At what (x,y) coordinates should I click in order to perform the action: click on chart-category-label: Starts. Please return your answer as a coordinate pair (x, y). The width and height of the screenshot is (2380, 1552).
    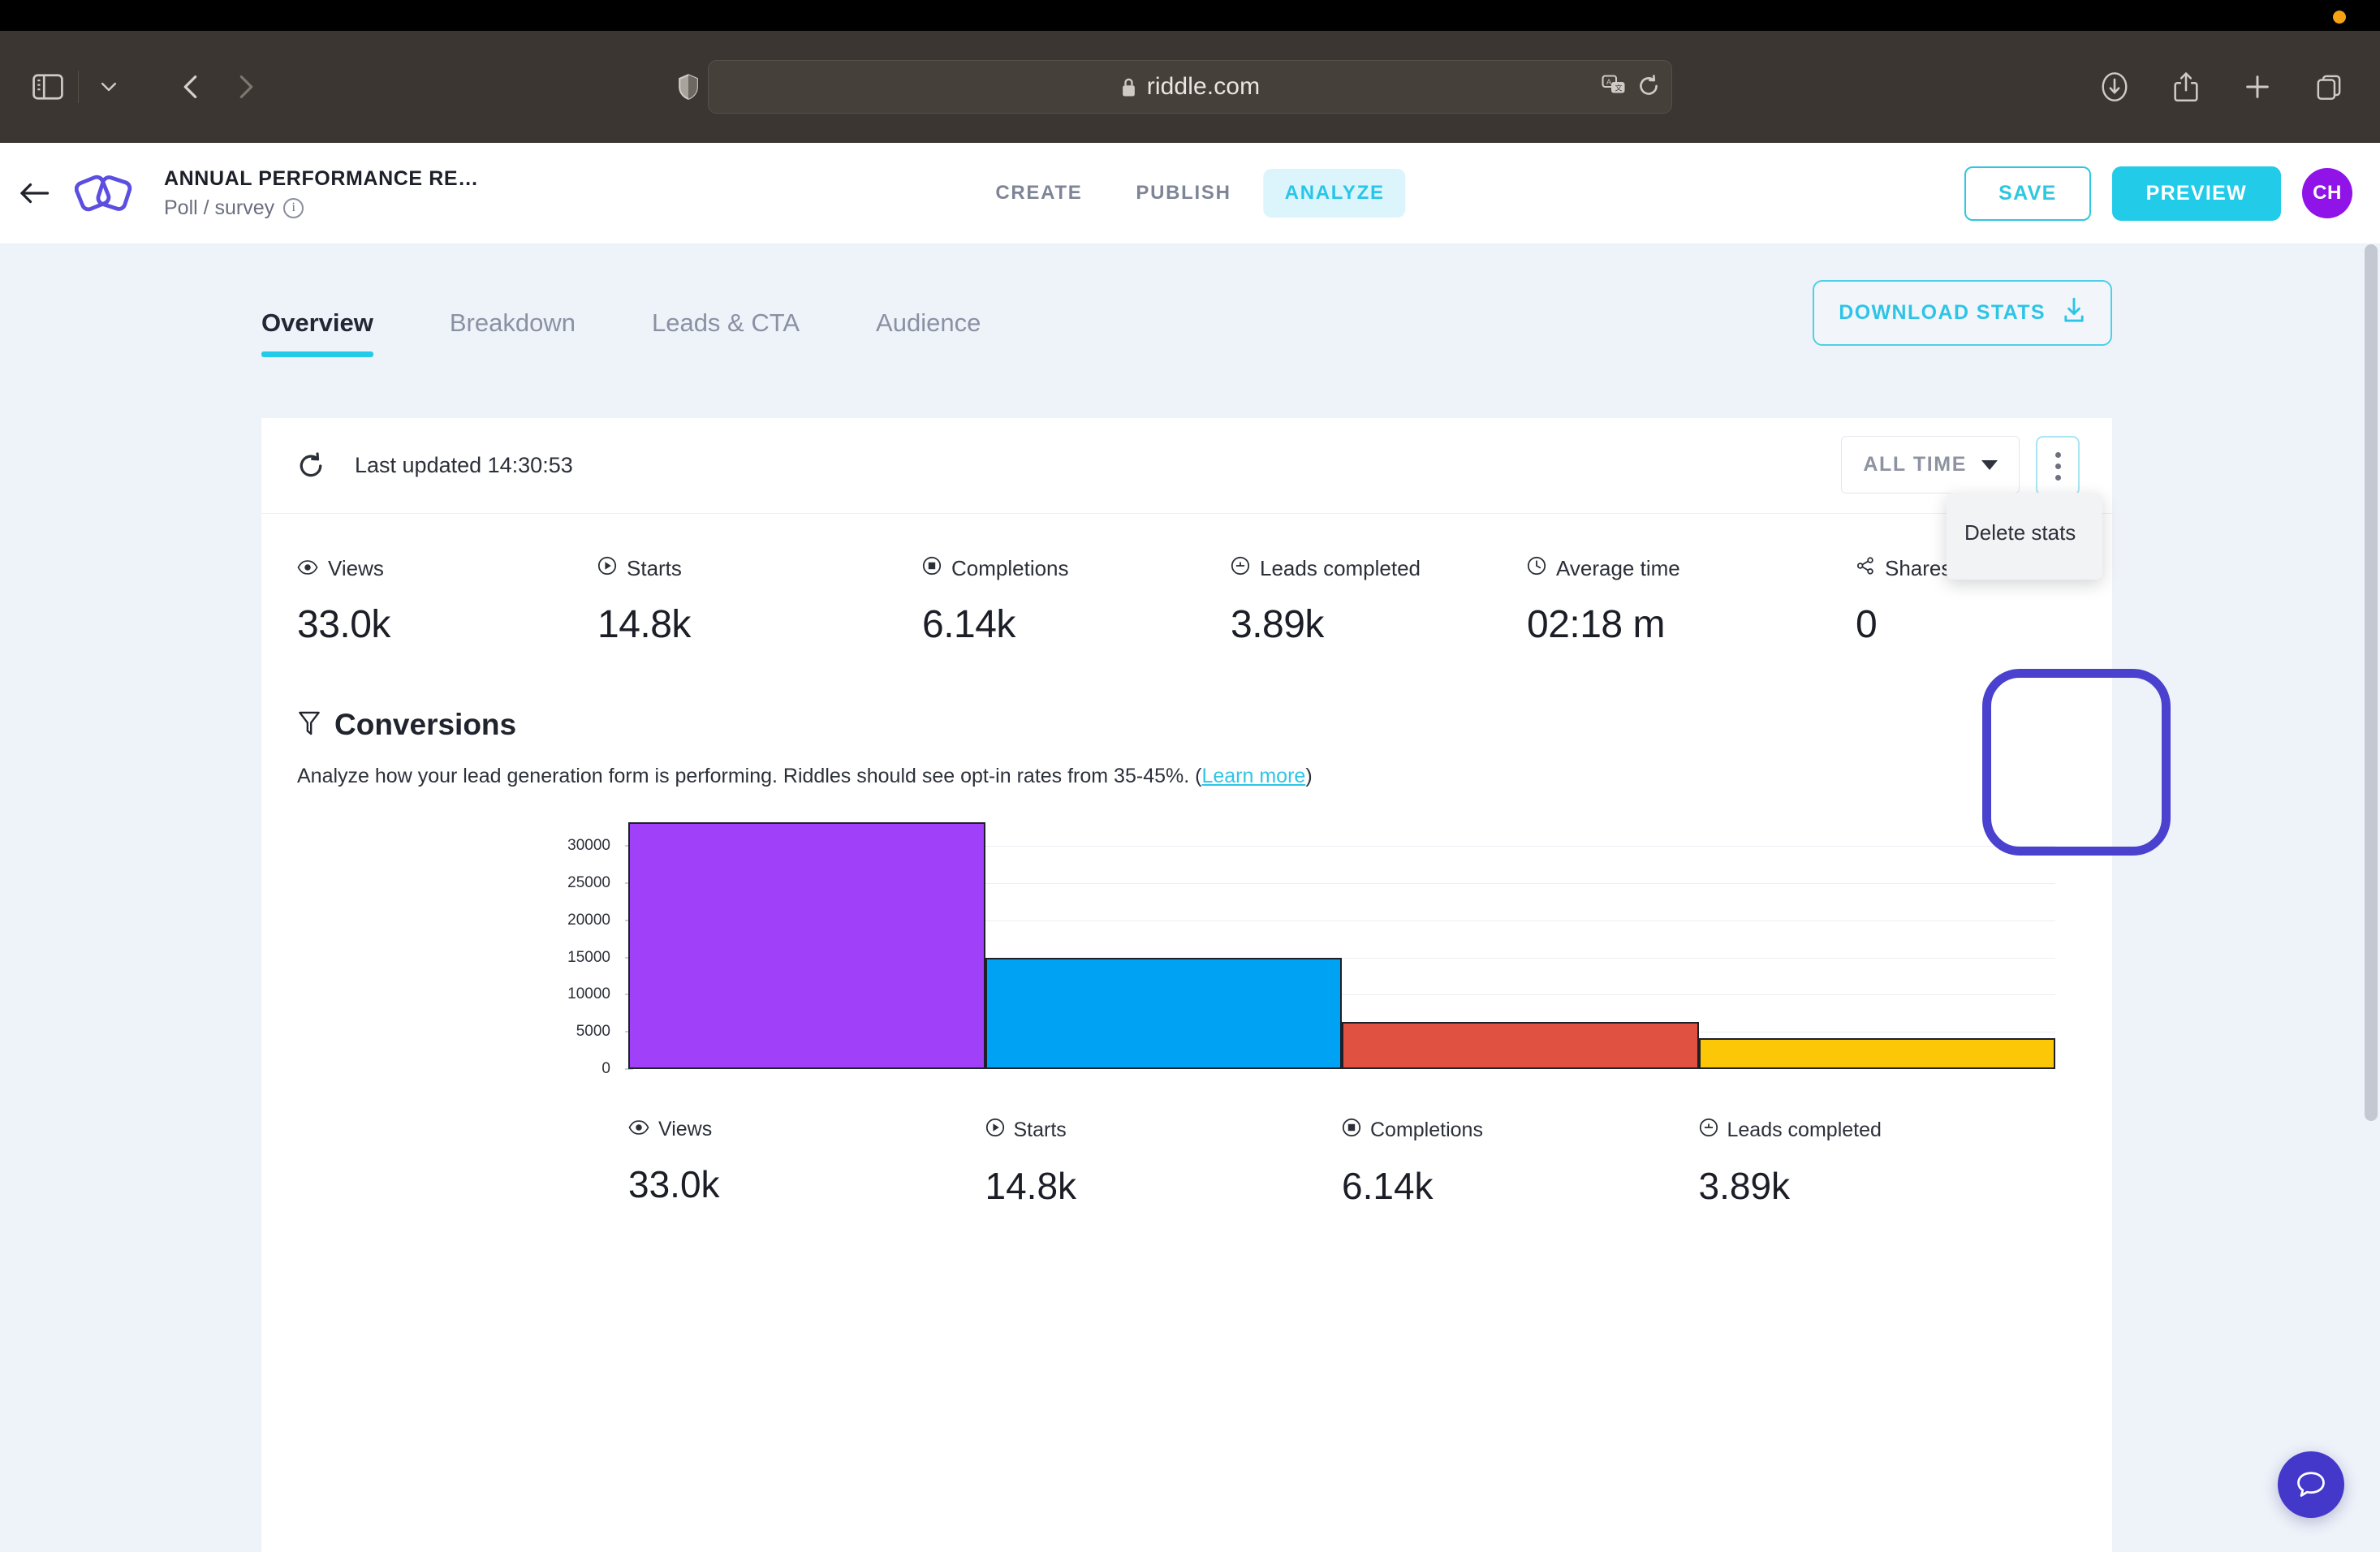
    Looking at the image, I should click on (1040, 1130).